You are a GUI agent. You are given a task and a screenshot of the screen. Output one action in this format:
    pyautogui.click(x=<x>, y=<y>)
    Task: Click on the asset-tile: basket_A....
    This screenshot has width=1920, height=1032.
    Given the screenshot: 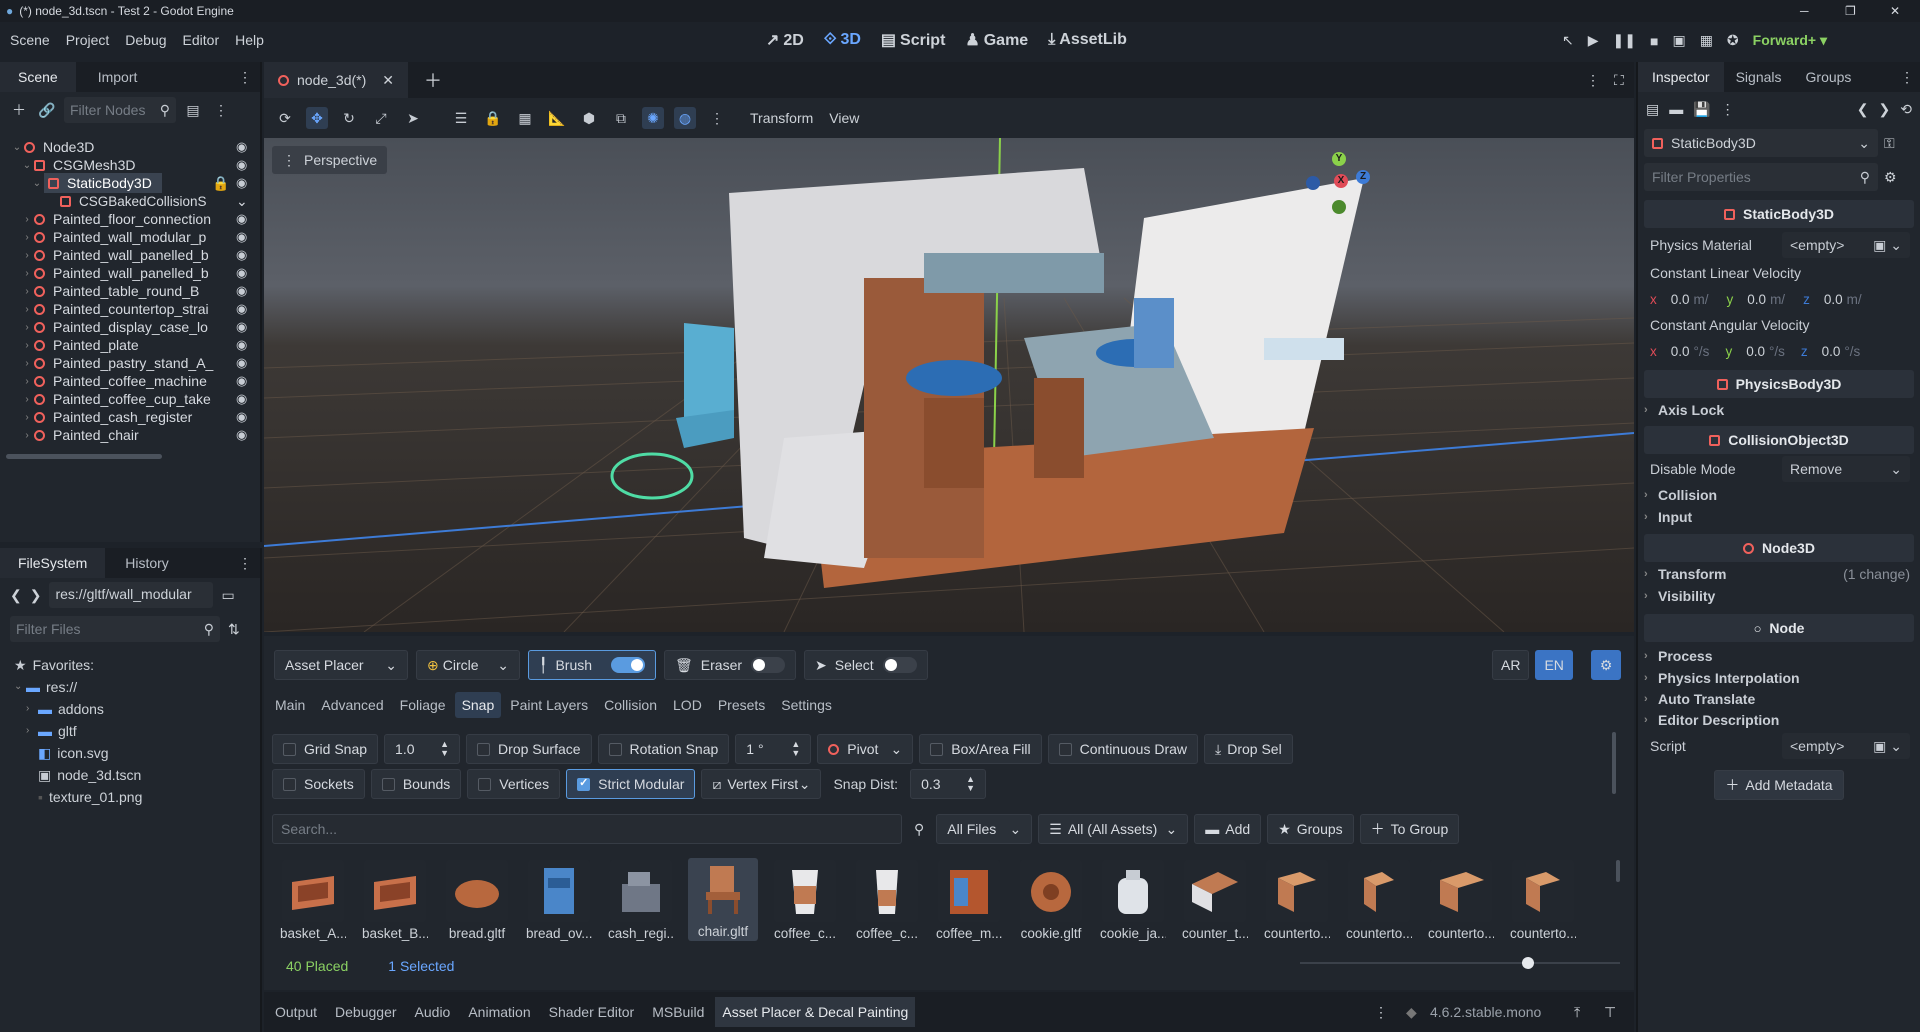 What is the action you would take?
    pyautogui.click(x=313, y=900)
    